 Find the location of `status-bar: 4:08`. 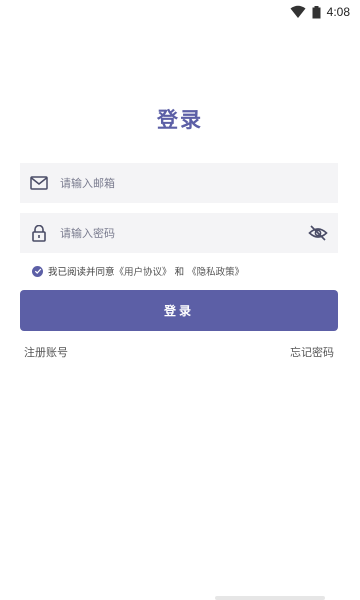

status-bar: 4:08 is located at coordinates (180, 12).